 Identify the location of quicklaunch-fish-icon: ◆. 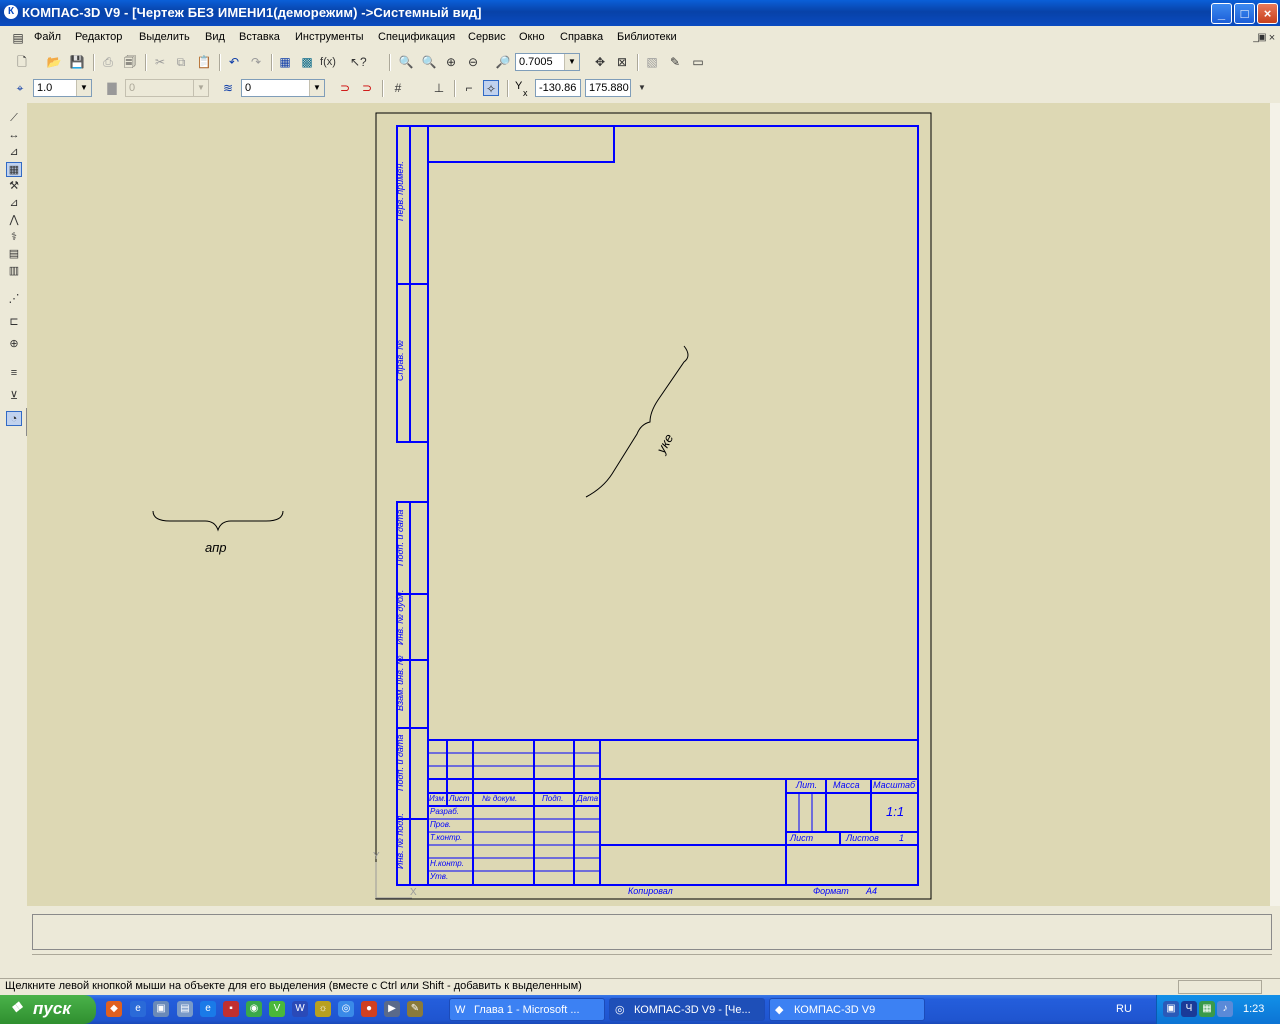
(114, 1009).